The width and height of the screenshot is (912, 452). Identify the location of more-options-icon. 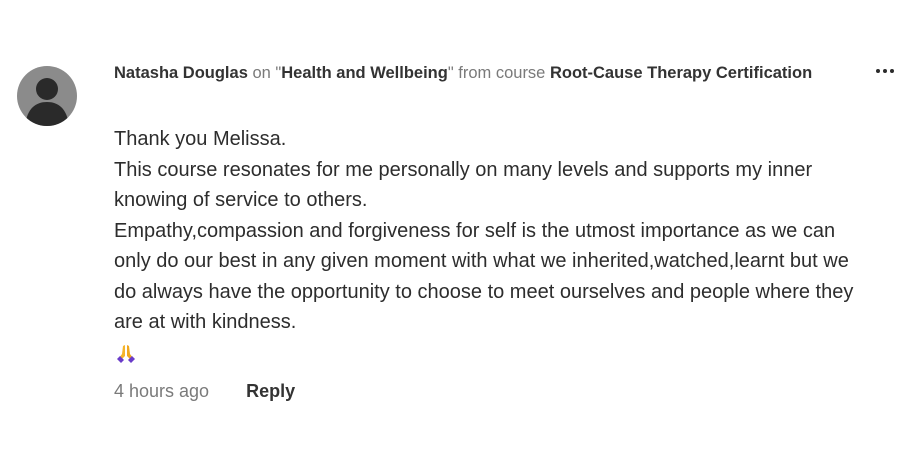
(878, 71).